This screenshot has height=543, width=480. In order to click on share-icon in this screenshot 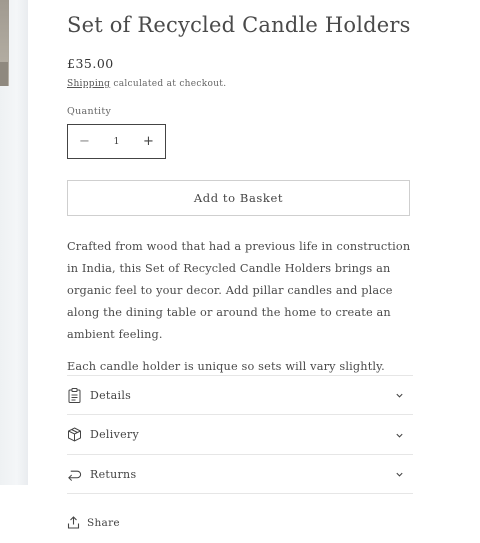, I will do `click(73, 522)`.